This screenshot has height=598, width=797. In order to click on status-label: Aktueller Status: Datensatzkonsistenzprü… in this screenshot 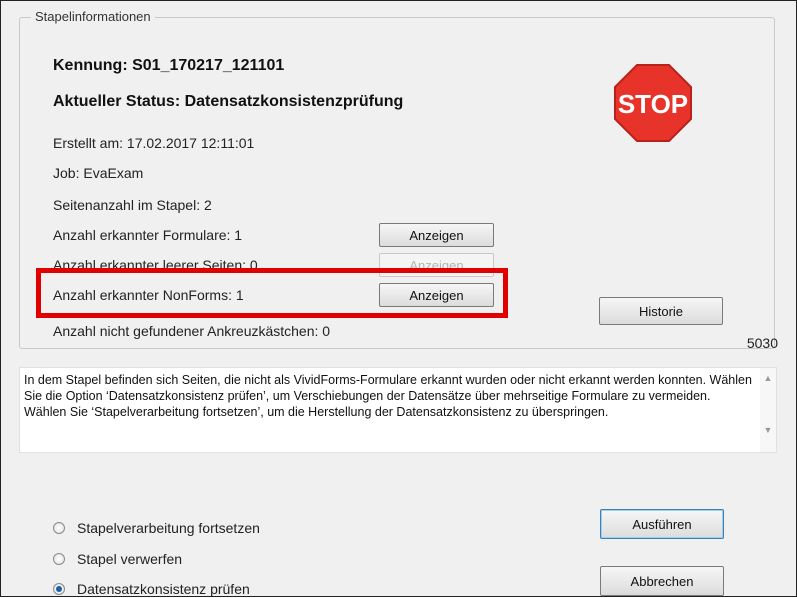, I will do `click(228, 101)`.